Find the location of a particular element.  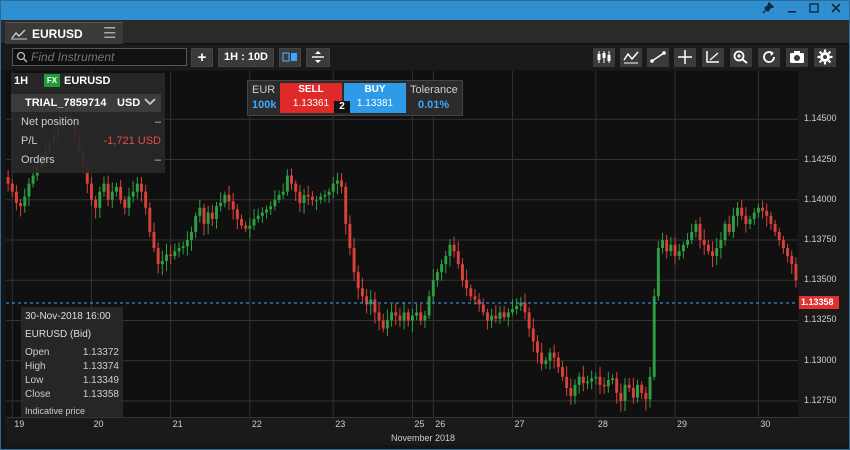

draw-tools-icon is located at coordinates (713, 57).